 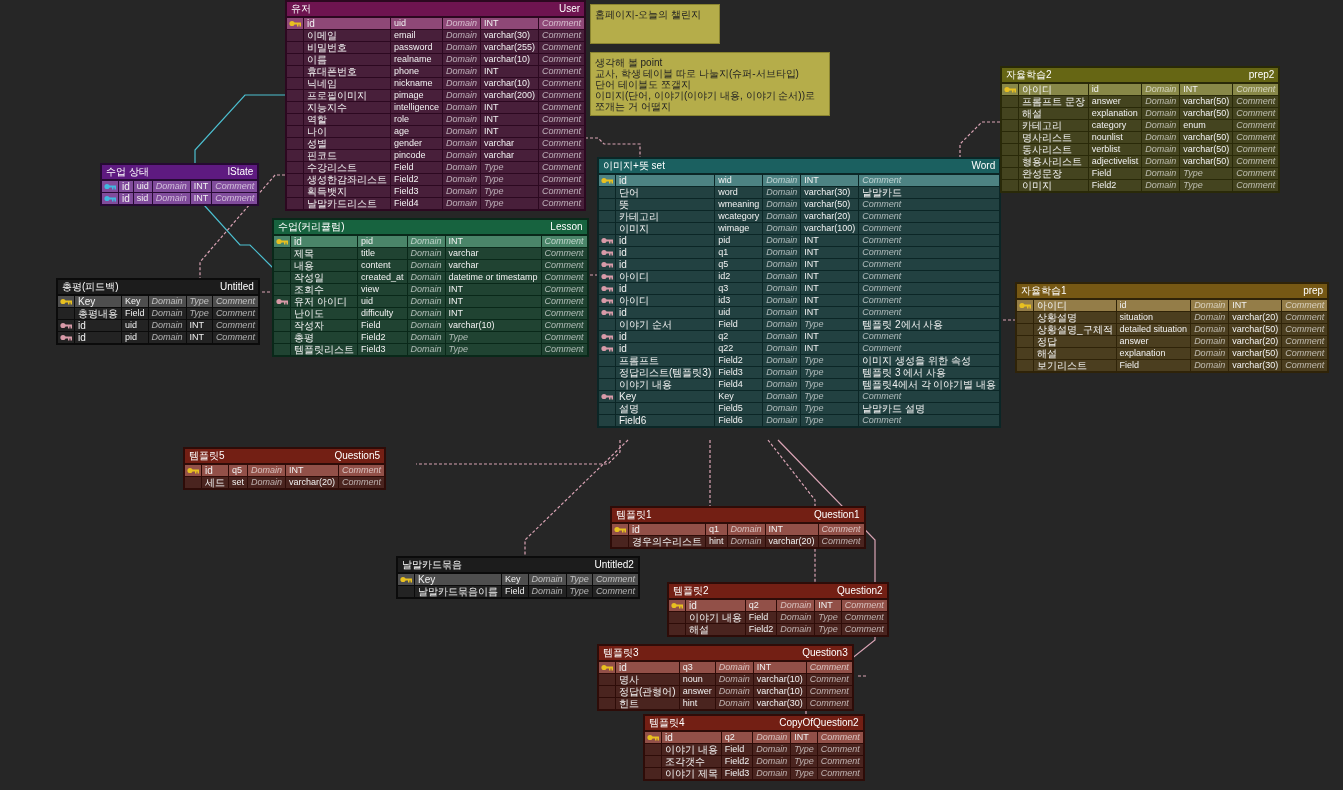 I want to click on entity-table: 총평(피드백) Untitled Key Key Domain Type Comment 총평내용 Field Domain Type Comment id uid Domain INT Comment id pid Domain INT Comment, so click(x=158, y=311).